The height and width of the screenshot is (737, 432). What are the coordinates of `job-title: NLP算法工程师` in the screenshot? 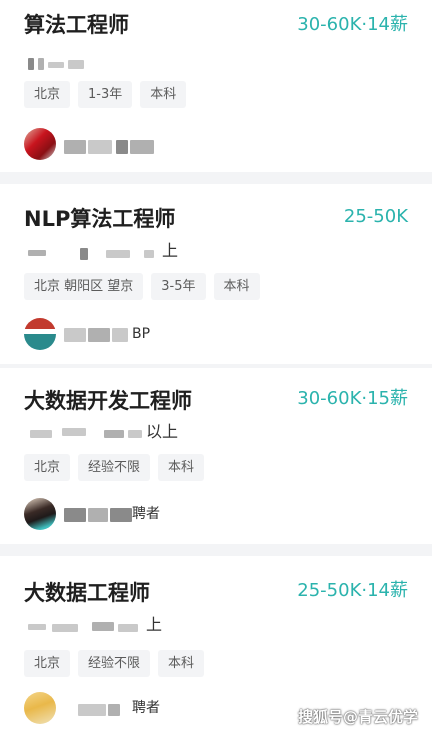 It's located at (100, 219).